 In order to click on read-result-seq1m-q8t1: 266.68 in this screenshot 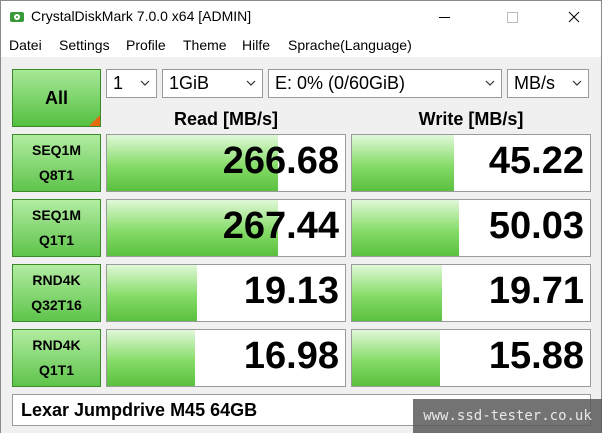, I will do `click(226, 163)`.